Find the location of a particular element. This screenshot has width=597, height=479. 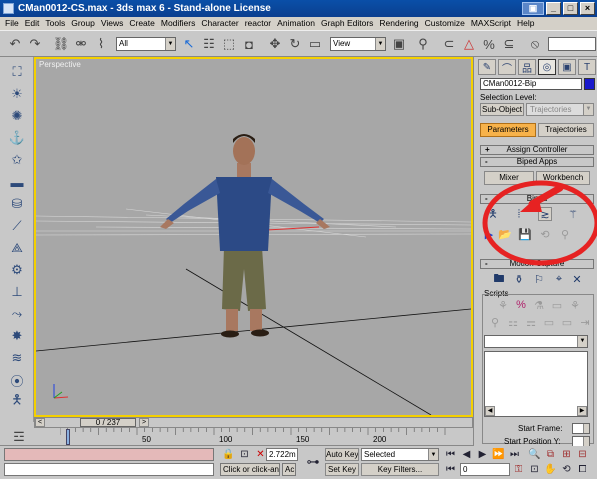

menu-animation: Animation is located at coordinates (296, 23).